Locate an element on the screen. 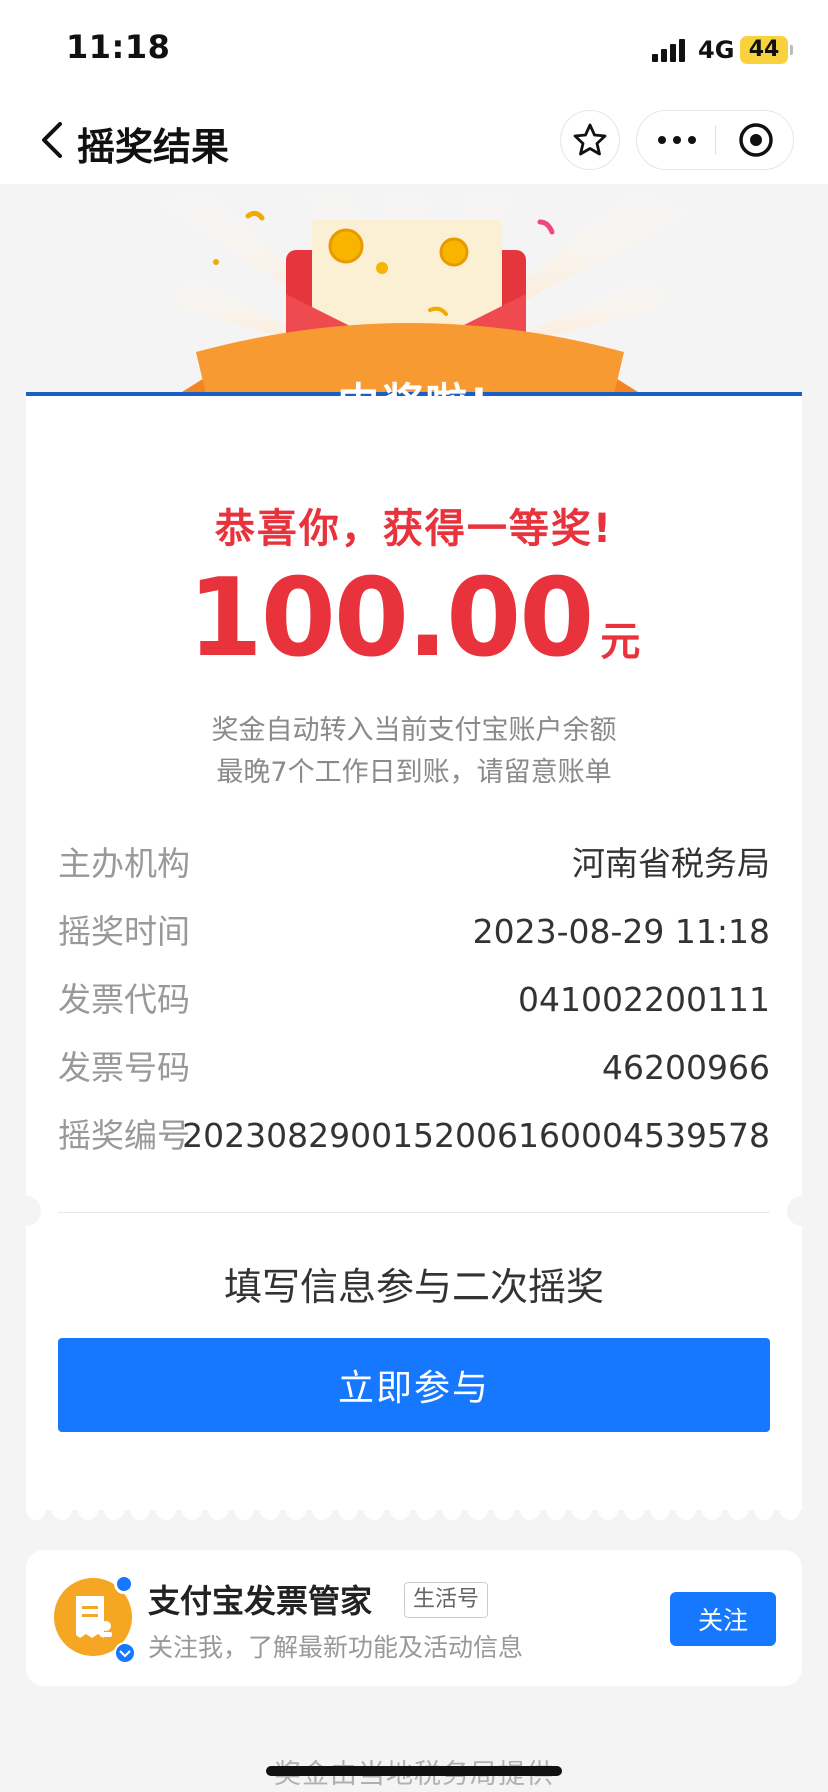  congrats-text: 恭喜你，获得一等奖! is located at coordinates (414, 529).